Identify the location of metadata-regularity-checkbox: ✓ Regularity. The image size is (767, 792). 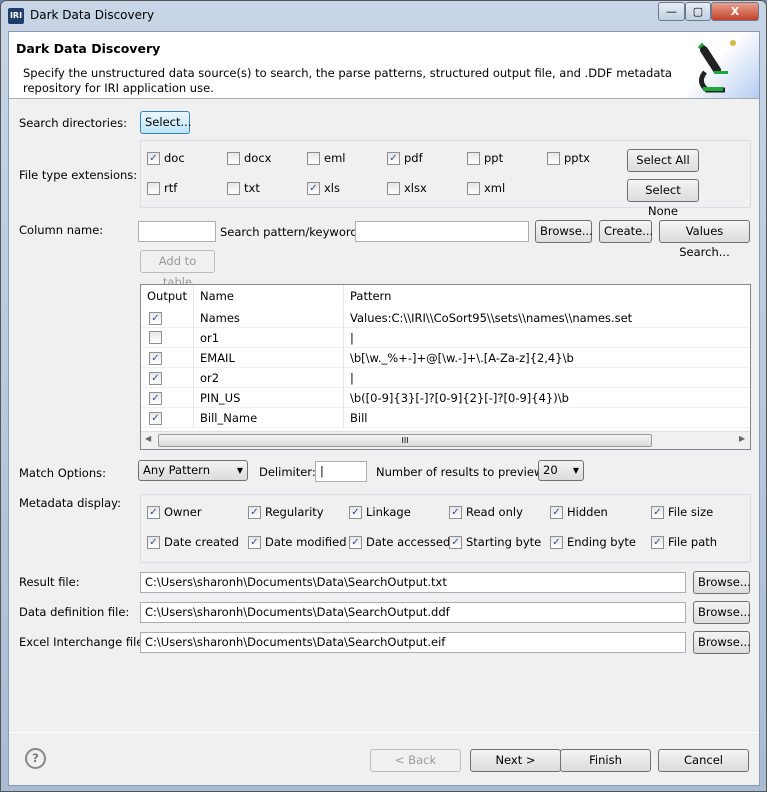
(286, 512).